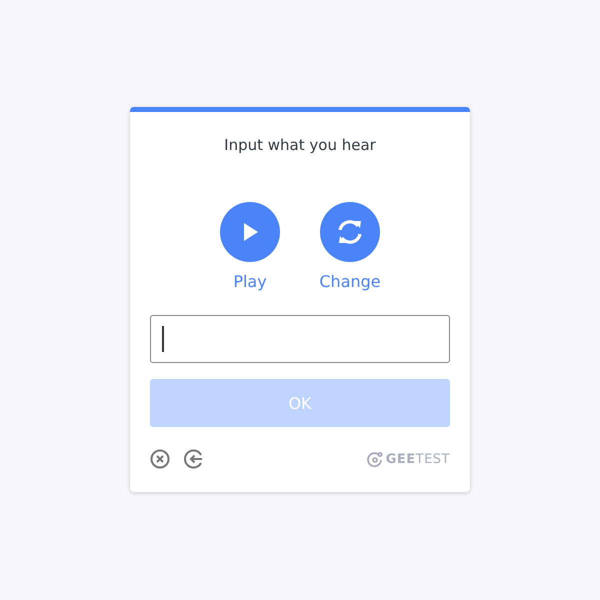 The height and width of the screenshot is (600, 600). I want to click on answer-field, so click(300, 339).